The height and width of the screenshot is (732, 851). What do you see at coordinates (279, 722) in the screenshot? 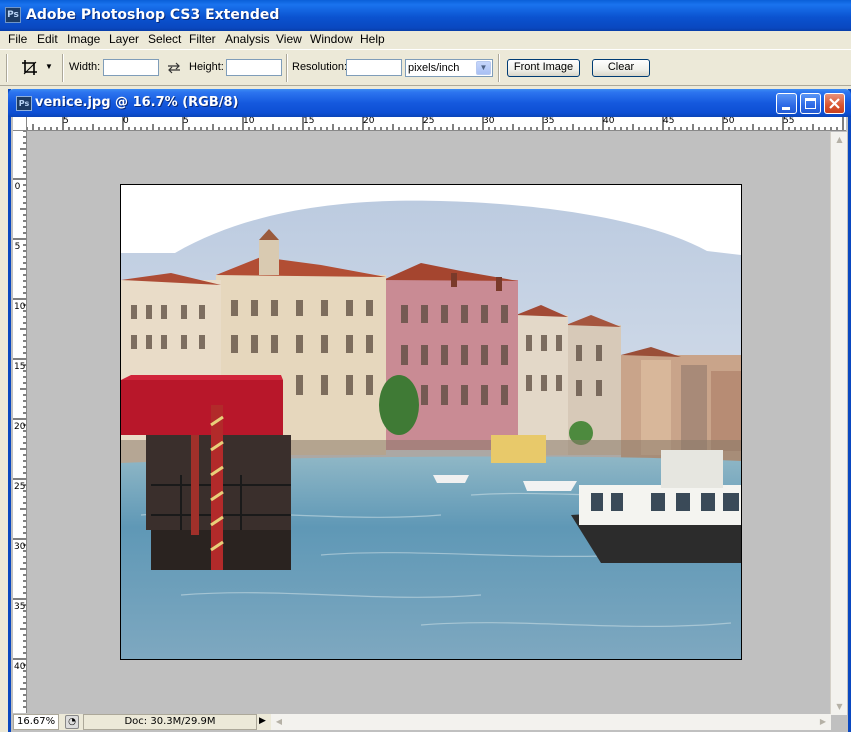
I see `scroll-left-arrow-icon: ◀` at bounding box center [279, 722].